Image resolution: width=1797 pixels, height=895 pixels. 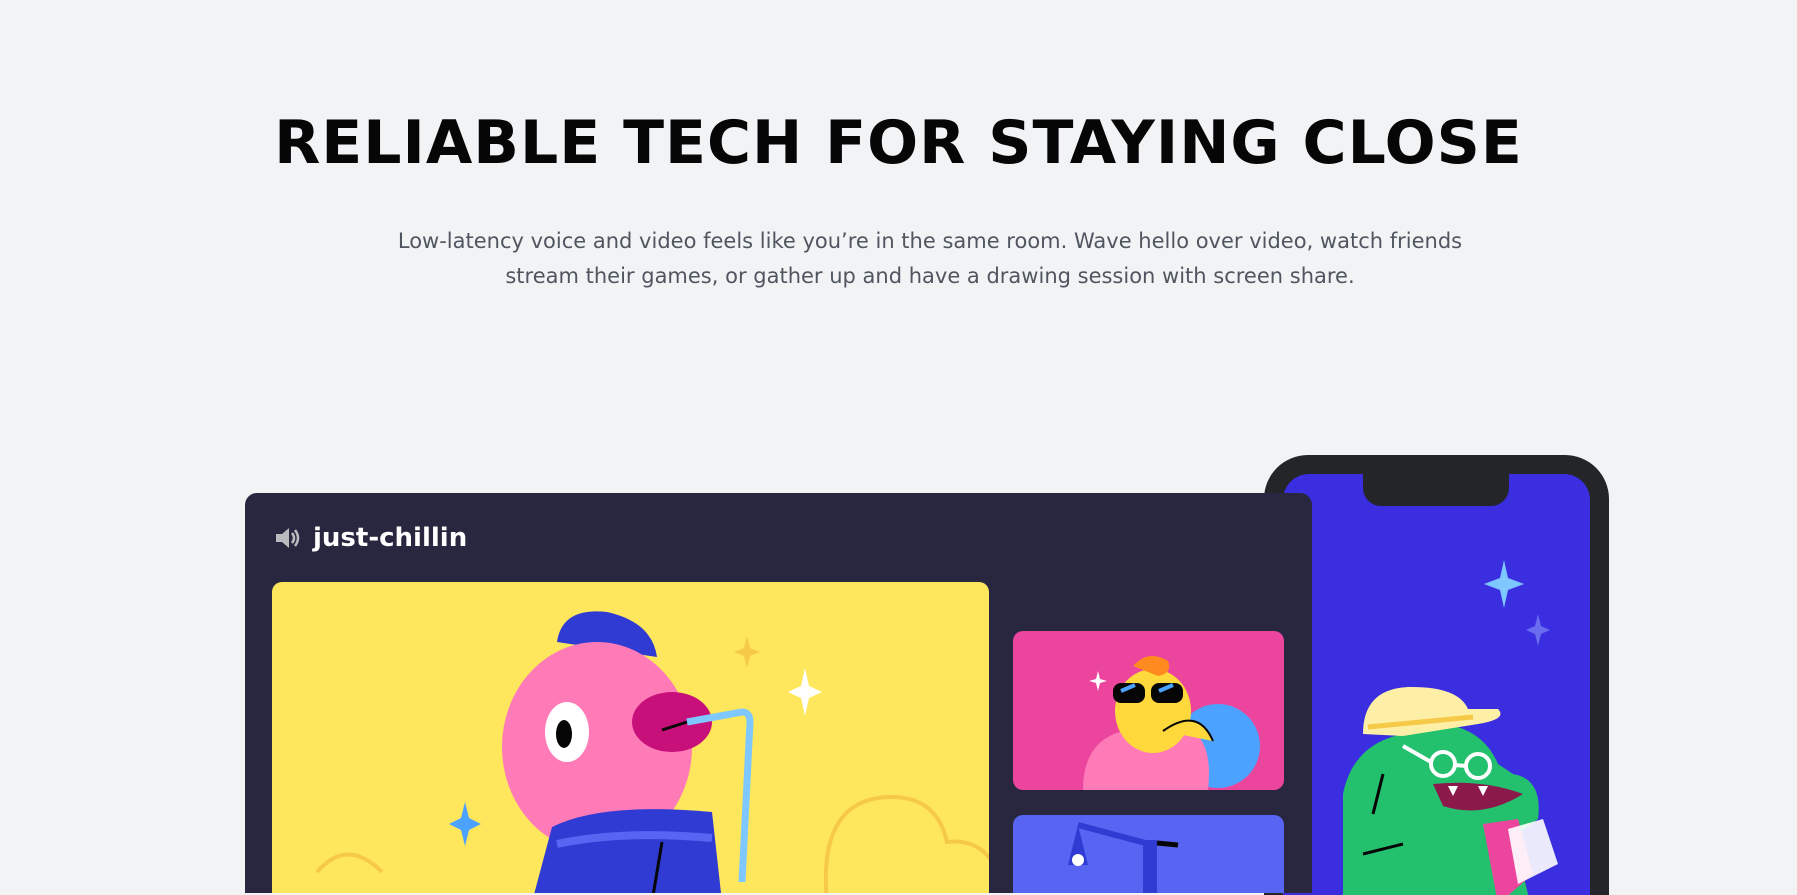 I want to click on phone-notch, so click(x=1436, y=490).